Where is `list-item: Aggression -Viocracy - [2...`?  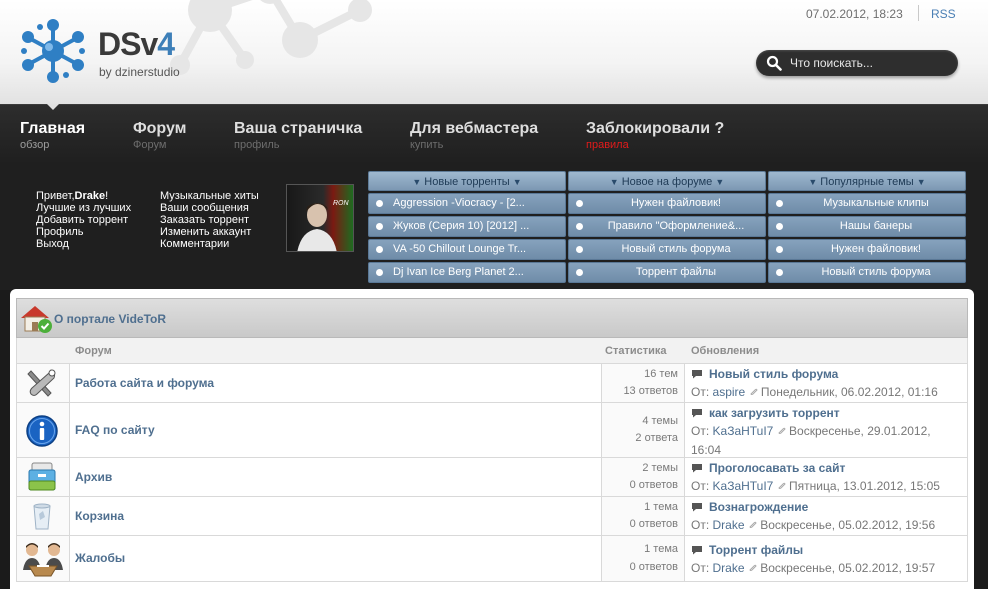 list-item: Aggression -Viocracy - [2... is located at coordinates (467, 203).